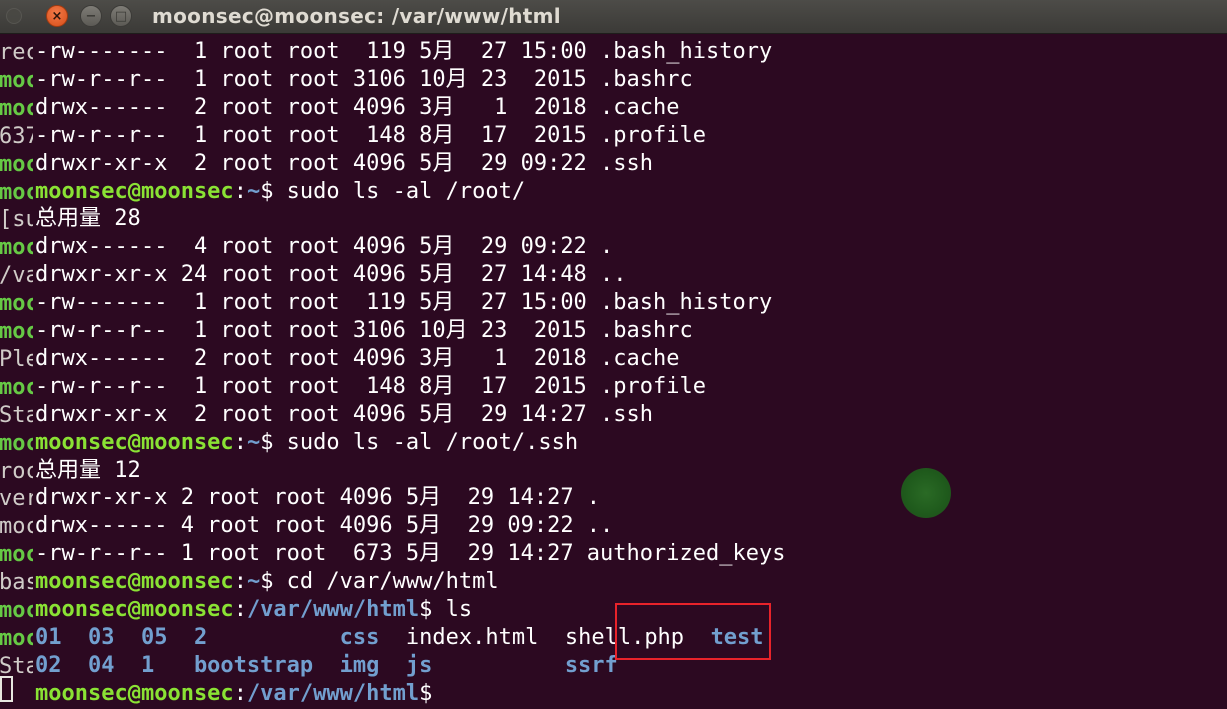 This screenshot has width=1227, height=709. I want to click on minimize-icon: −, so click(91, 16).